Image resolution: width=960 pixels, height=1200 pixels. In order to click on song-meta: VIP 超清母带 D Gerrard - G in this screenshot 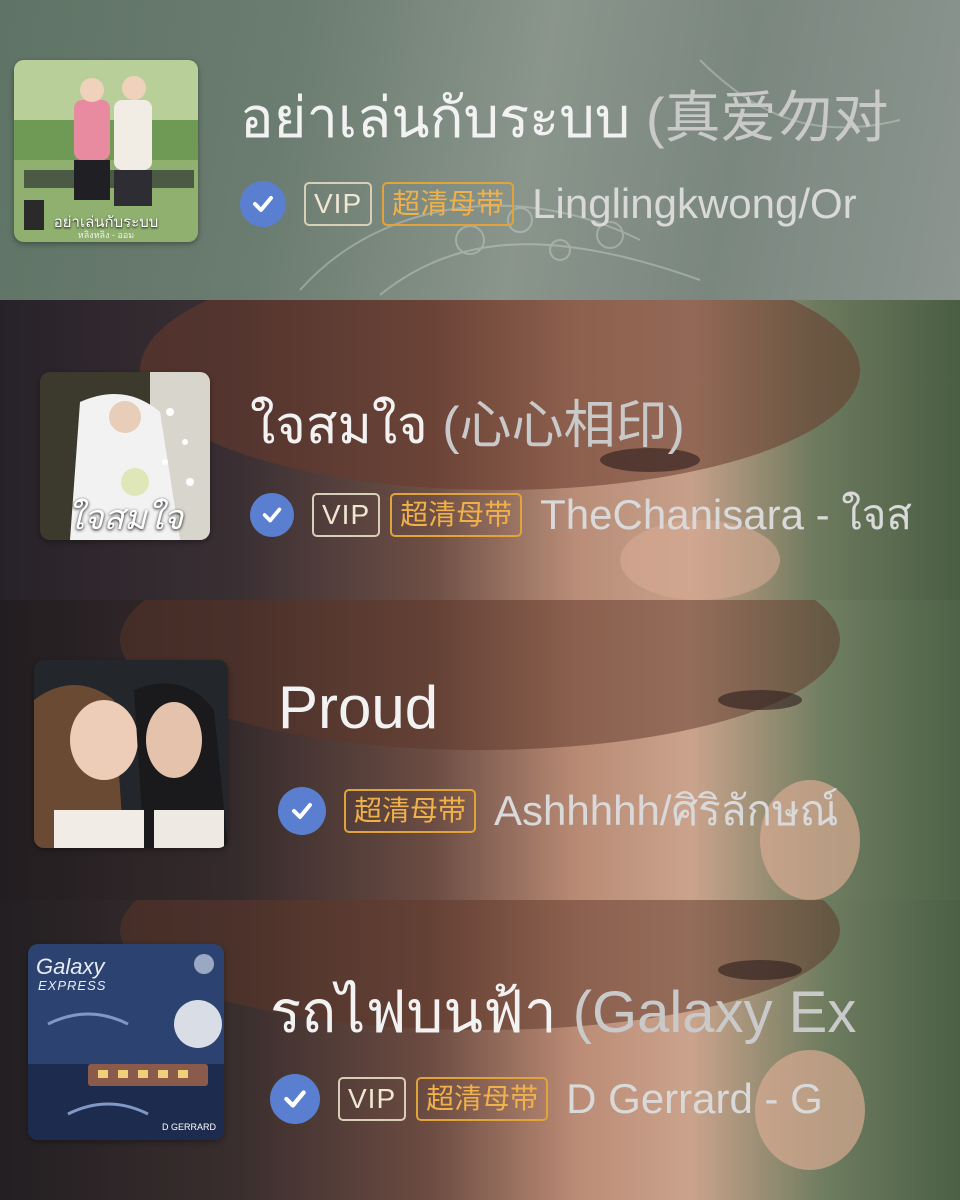, I will do `click(546, 1099)`.